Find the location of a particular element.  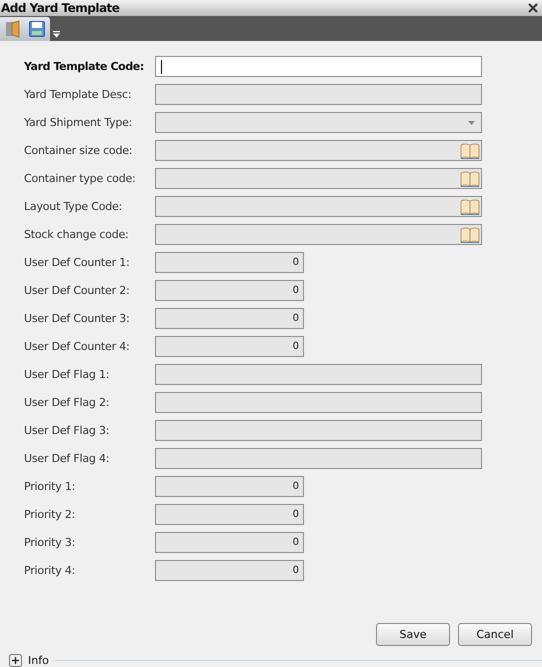

field-label: User Def Counter 1: is located at coordinates (77, 262).